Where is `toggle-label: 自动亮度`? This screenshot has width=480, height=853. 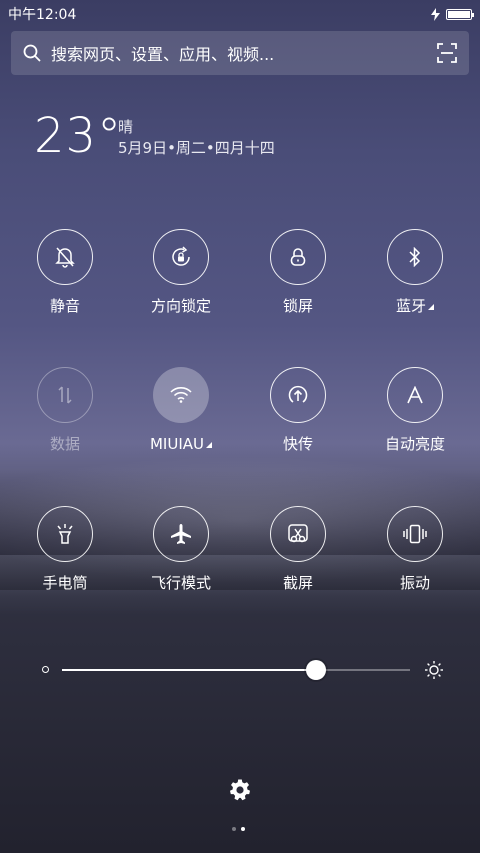 toggle-label: 自动亮度 is located at coordinates (414, 444).